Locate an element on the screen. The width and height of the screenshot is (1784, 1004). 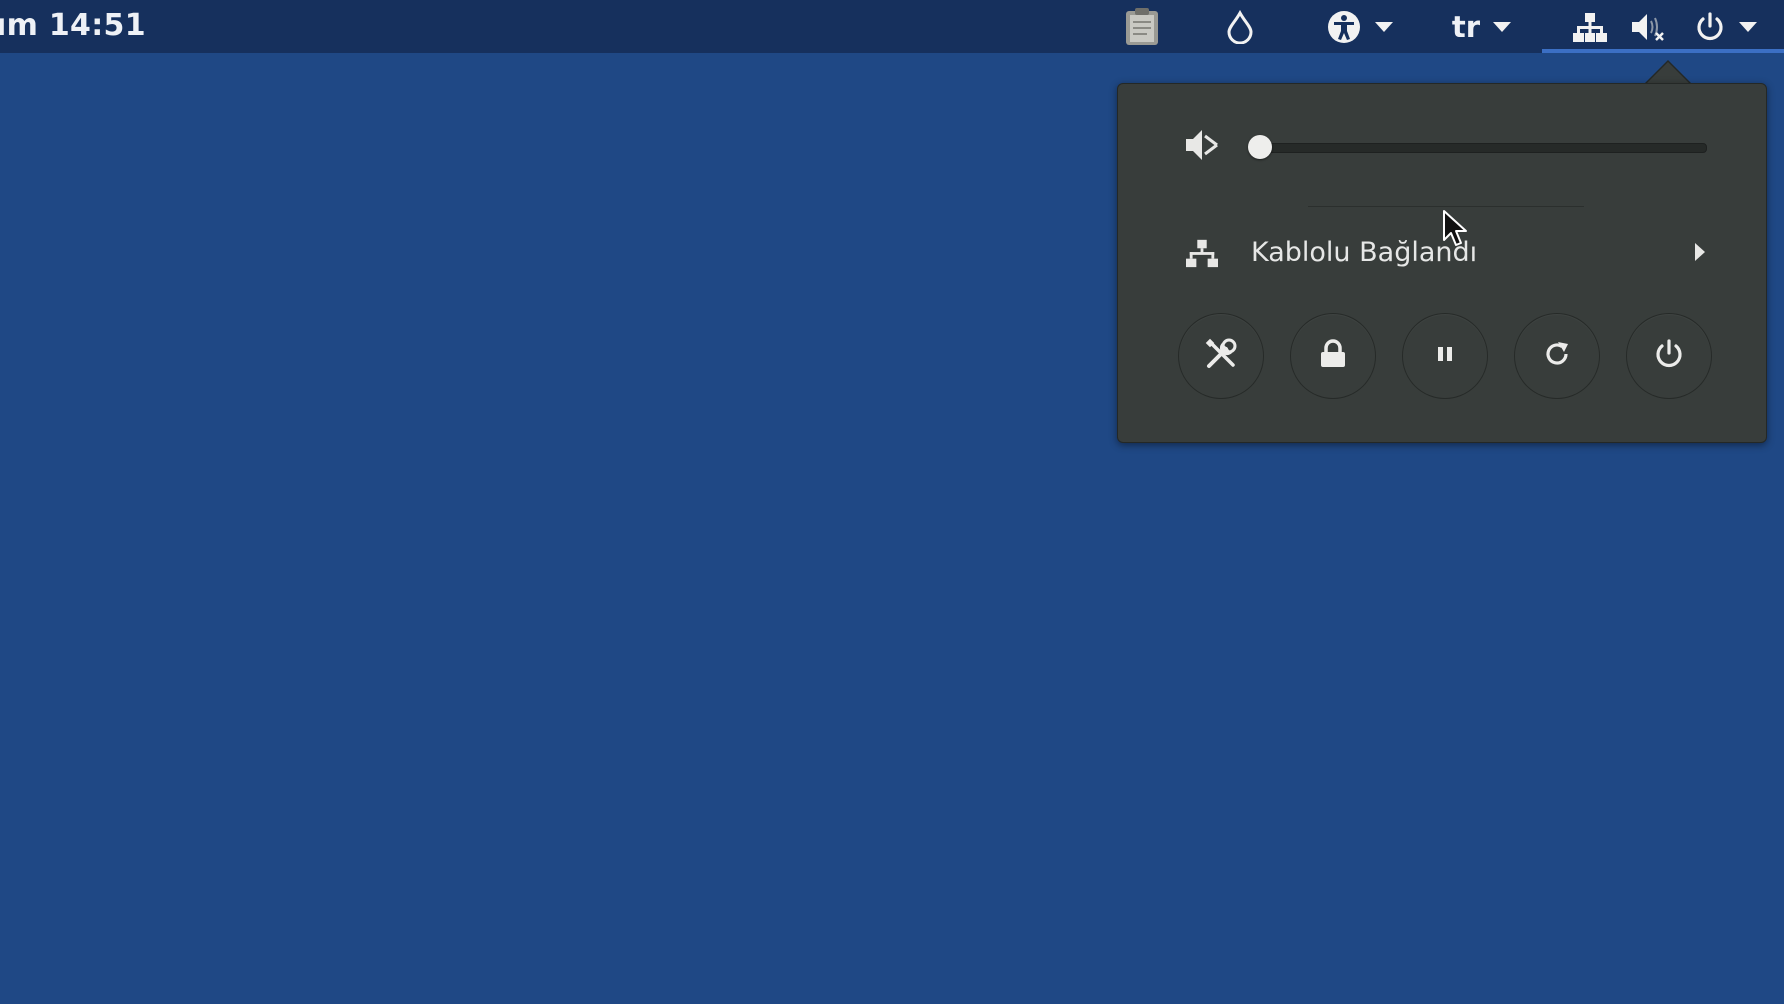
drop-icon is located at coordinates (1240, 26).